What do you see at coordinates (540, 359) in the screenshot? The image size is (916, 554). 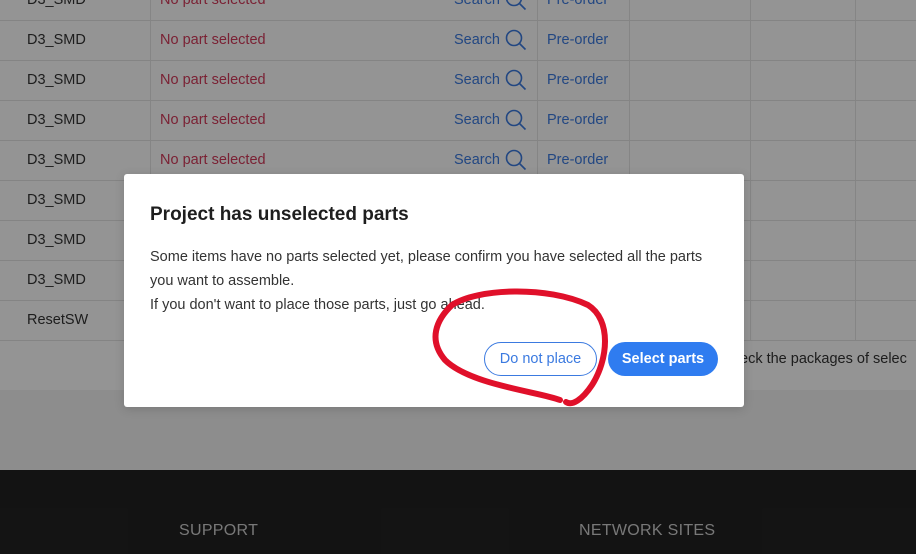 I see `do-not-place-button: Do not place` at bounding box center [540, 359].